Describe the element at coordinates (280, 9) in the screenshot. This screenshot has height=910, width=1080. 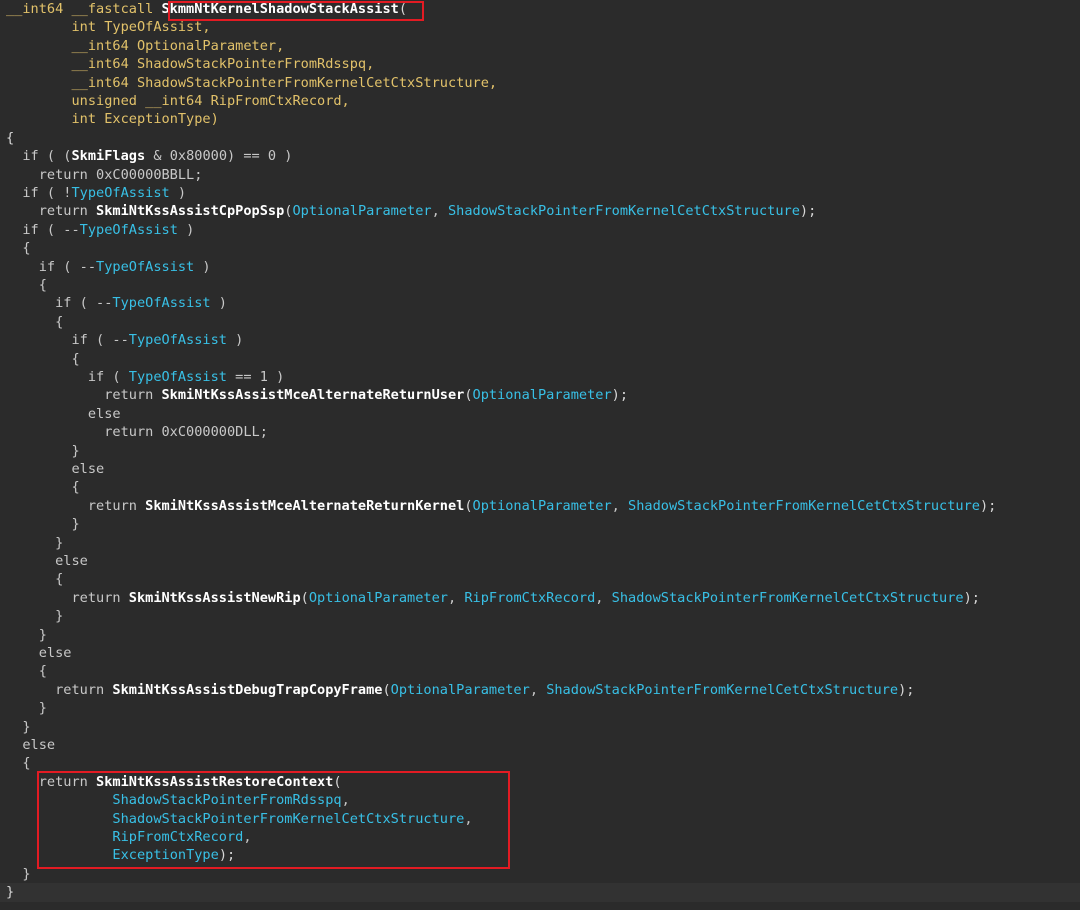
I see `function-name: SkmmNtKernelShadowStackAssist` at that location.